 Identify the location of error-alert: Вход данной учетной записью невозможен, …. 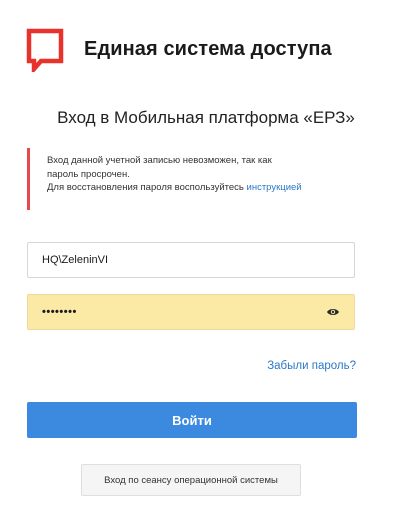
(192, 179).